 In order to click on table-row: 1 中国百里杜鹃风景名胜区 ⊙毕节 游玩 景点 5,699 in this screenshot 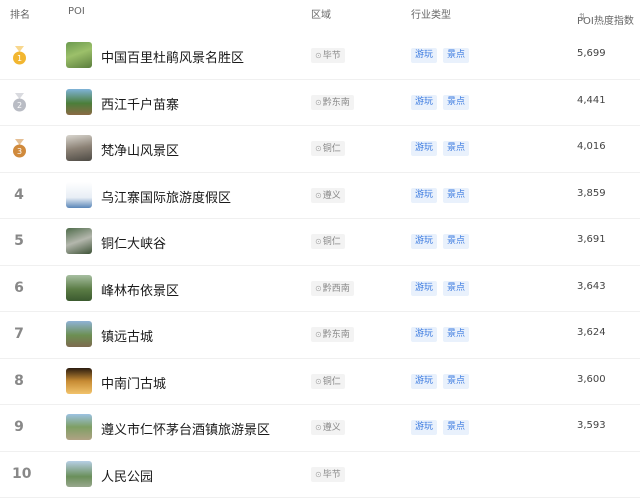, I will do `click(320, 56)`.